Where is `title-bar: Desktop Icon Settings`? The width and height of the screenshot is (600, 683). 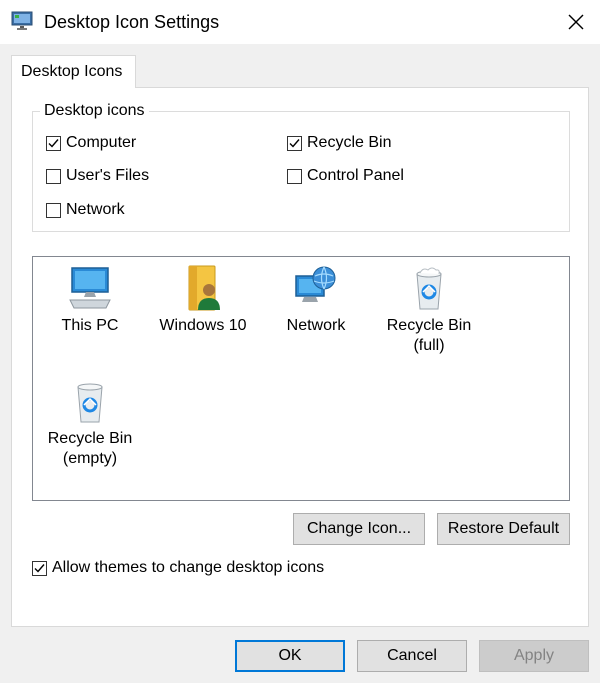 title-bar: Desktop Icon Settings is located at coordinates (300, 22).